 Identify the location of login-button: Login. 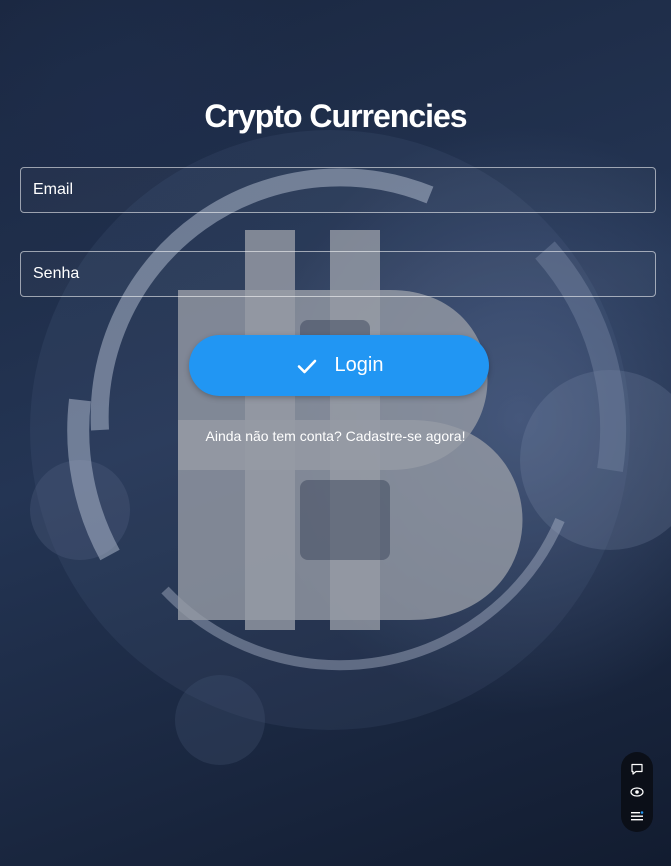
(339, 365).